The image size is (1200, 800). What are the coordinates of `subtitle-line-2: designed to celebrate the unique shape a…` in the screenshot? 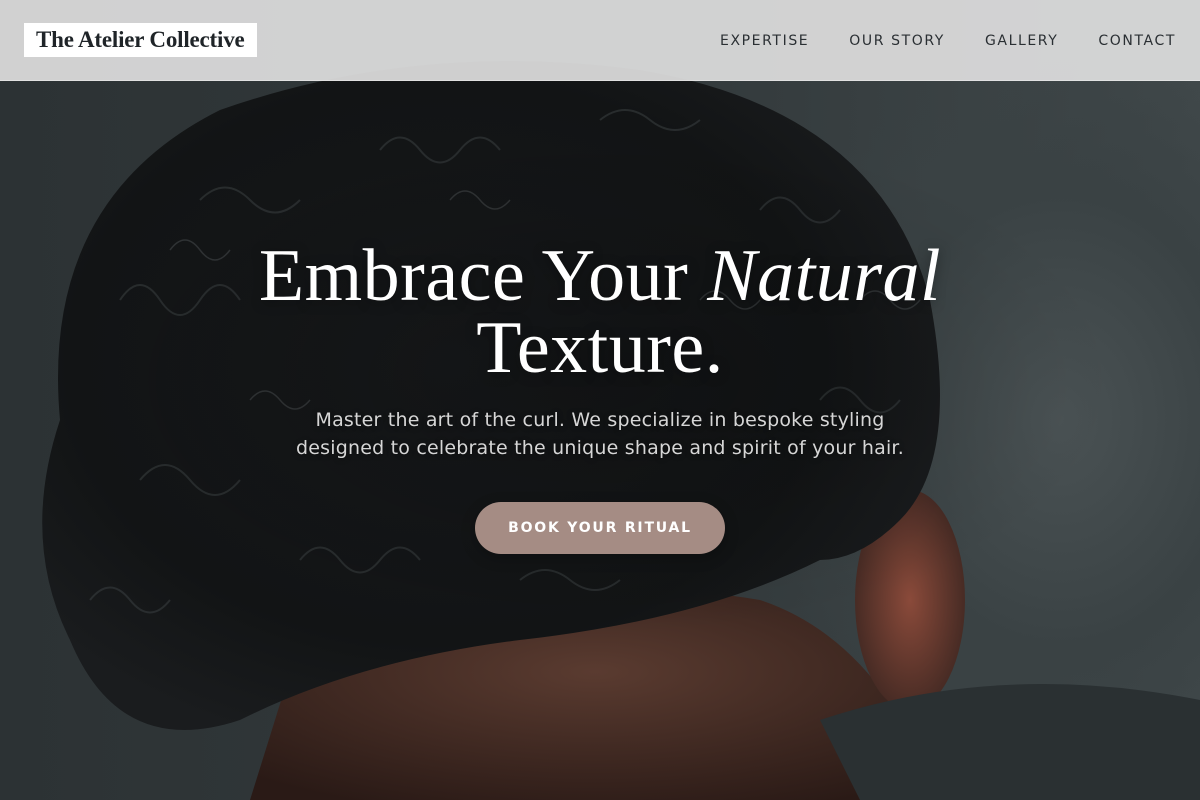 It's located at (600, 448).